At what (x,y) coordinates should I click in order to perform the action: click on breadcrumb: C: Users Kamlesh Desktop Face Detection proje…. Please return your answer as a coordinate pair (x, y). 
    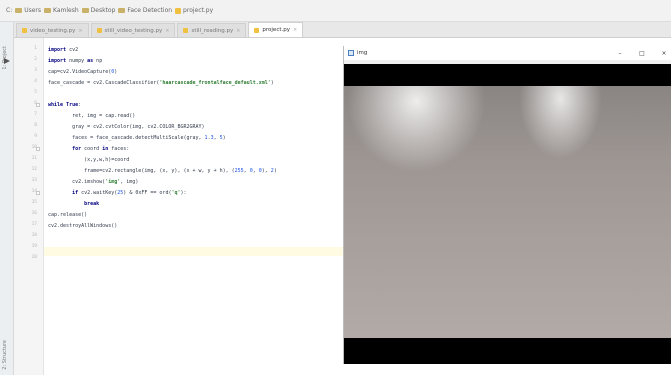
    Looking at the image, I should click on (335, 11).